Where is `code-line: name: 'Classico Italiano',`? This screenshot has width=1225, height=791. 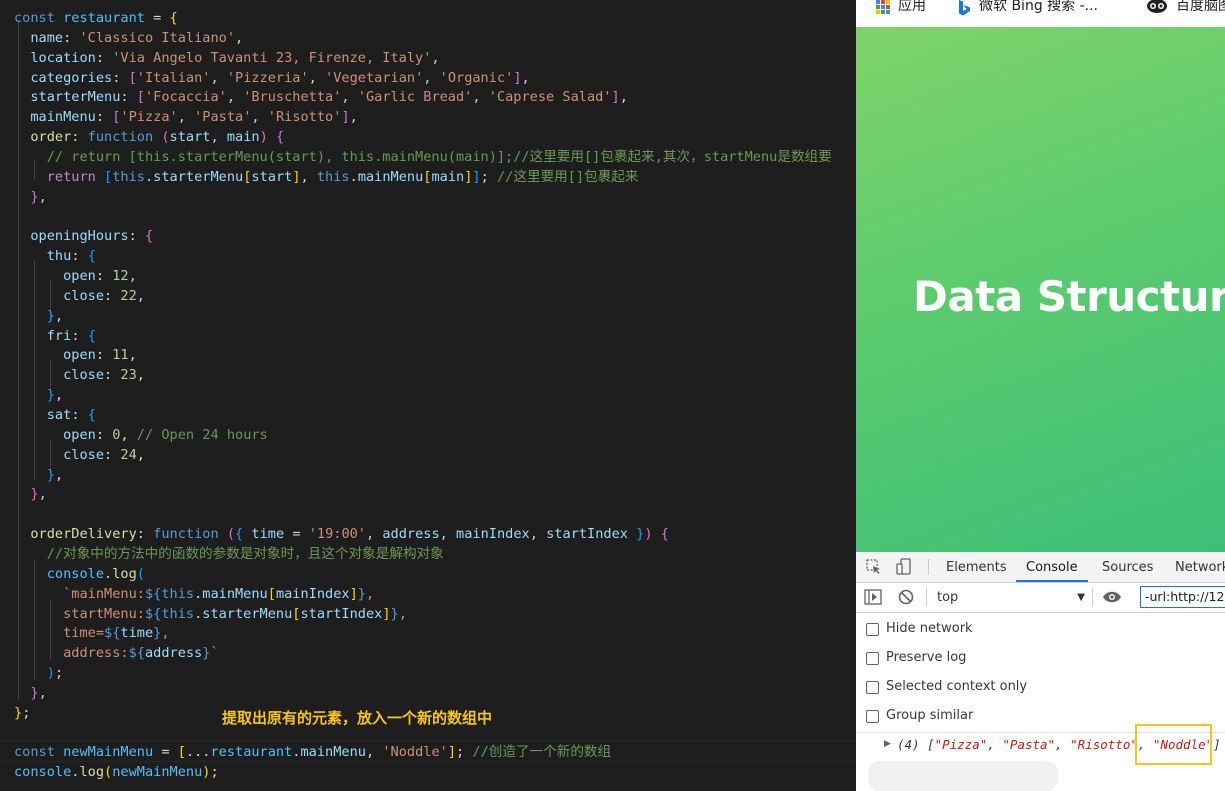
code-line: name: 'Classico Italiano', is located at coordinates (128, 38).